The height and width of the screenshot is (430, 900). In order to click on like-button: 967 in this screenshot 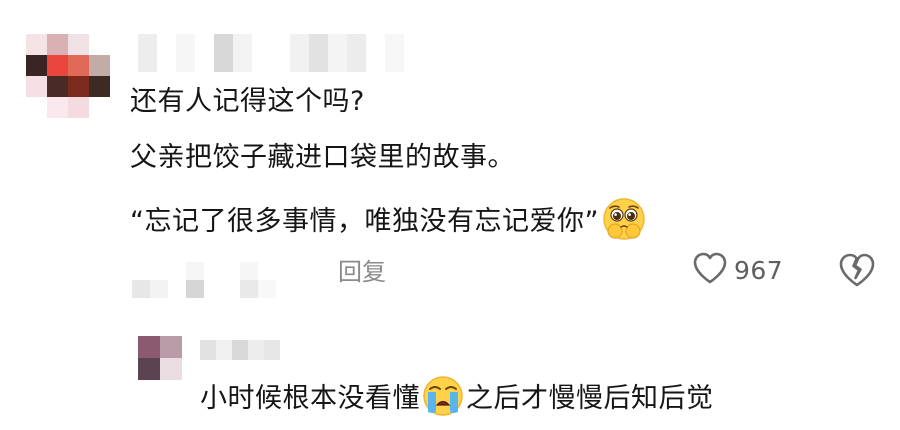, I will do `click(737, 270)`.